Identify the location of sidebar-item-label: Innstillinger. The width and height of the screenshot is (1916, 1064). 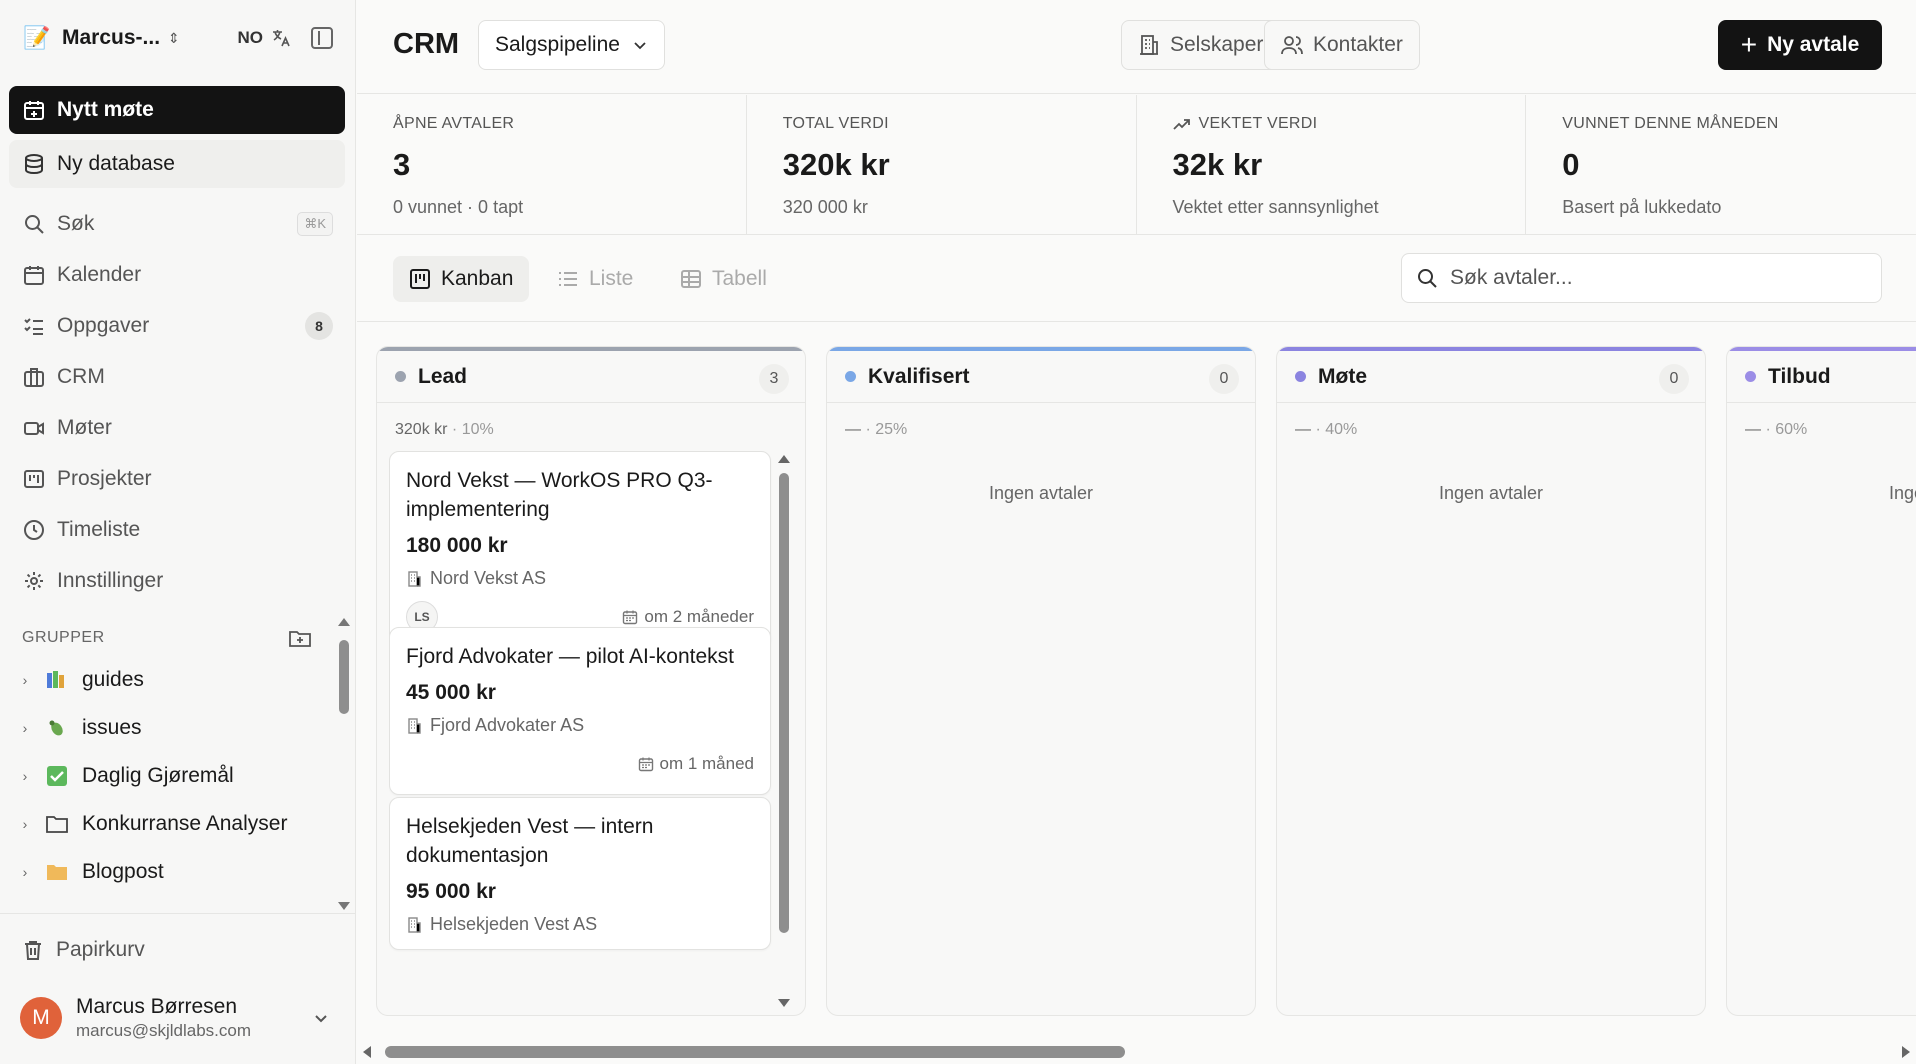
(110, 580).